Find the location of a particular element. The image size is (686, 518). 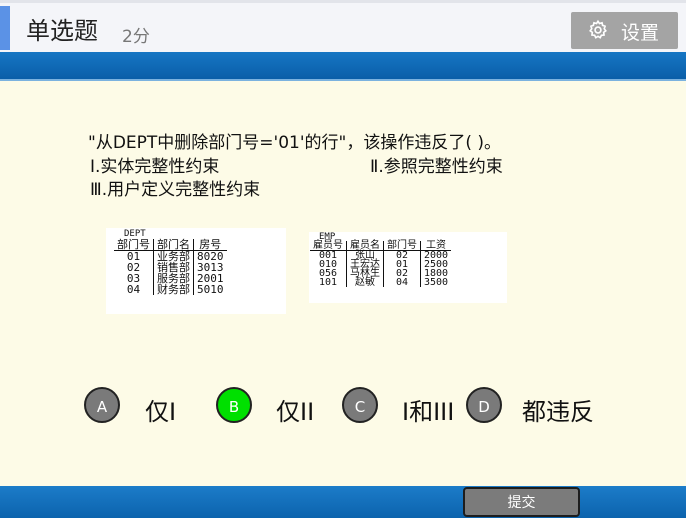

submit-button: 提交 is located at coordinates (521, 502).